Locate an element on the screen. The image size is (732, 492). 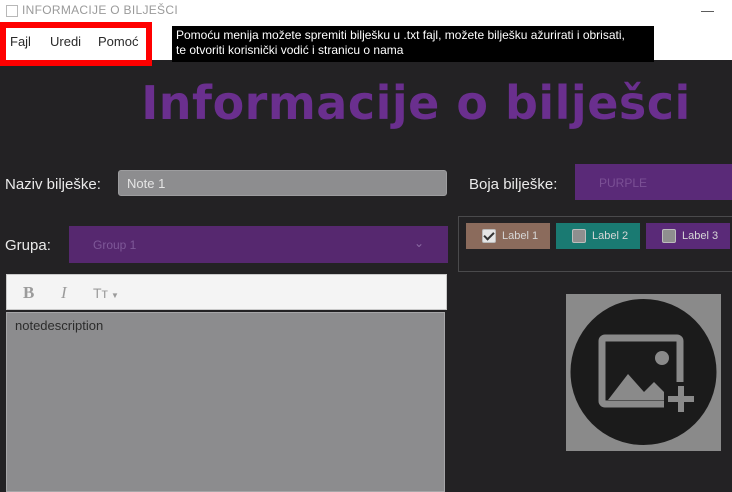
font-size-icon: Tт is located at coordinates (100, 293).